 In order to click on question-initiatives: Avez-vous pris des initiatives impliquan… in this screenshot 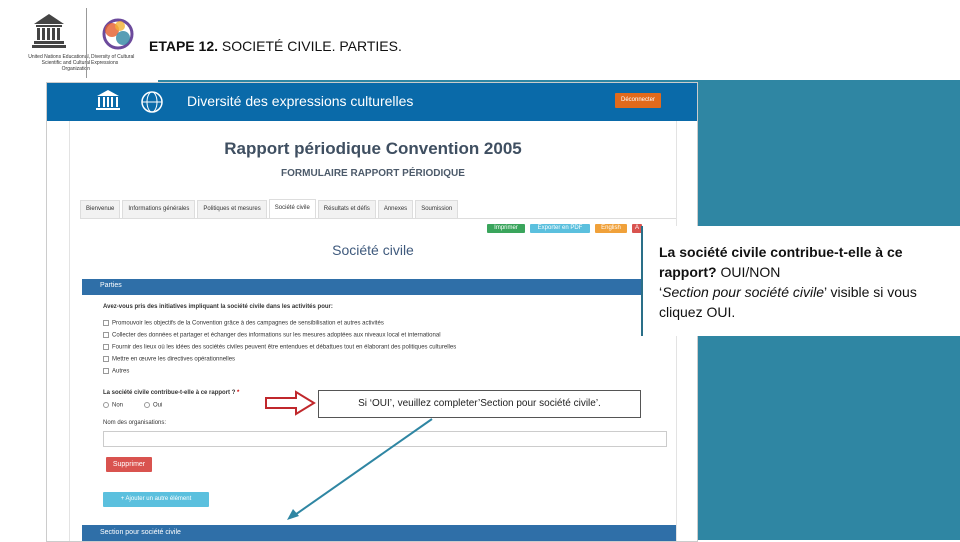, I will do `click(218, 307)`.